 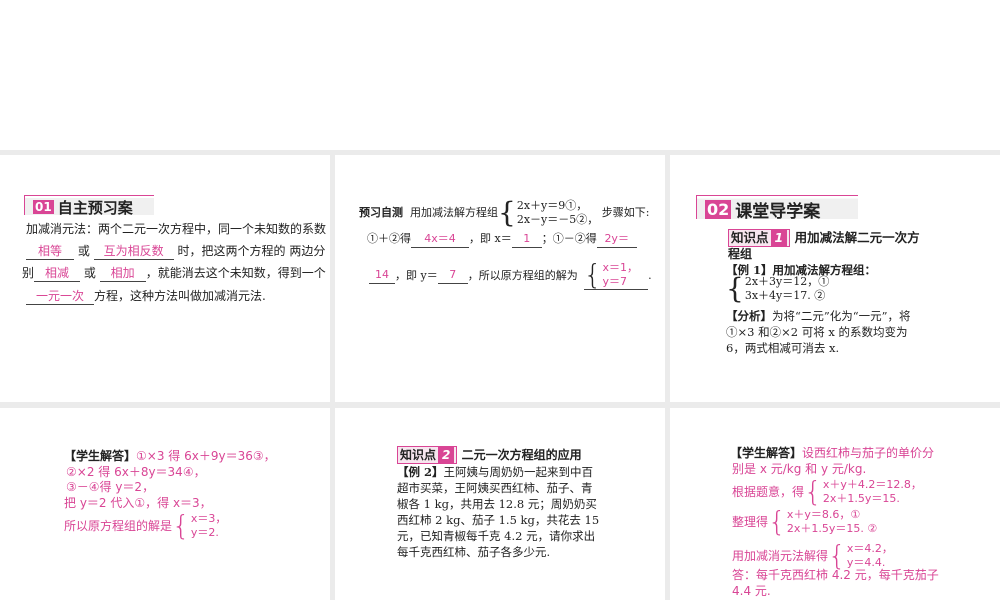 What do you see at coordinates (868, 453) in the screenshot?
I see `answer-line: 设西红柿与茄子的单价分` at bounding box center [868, 453].